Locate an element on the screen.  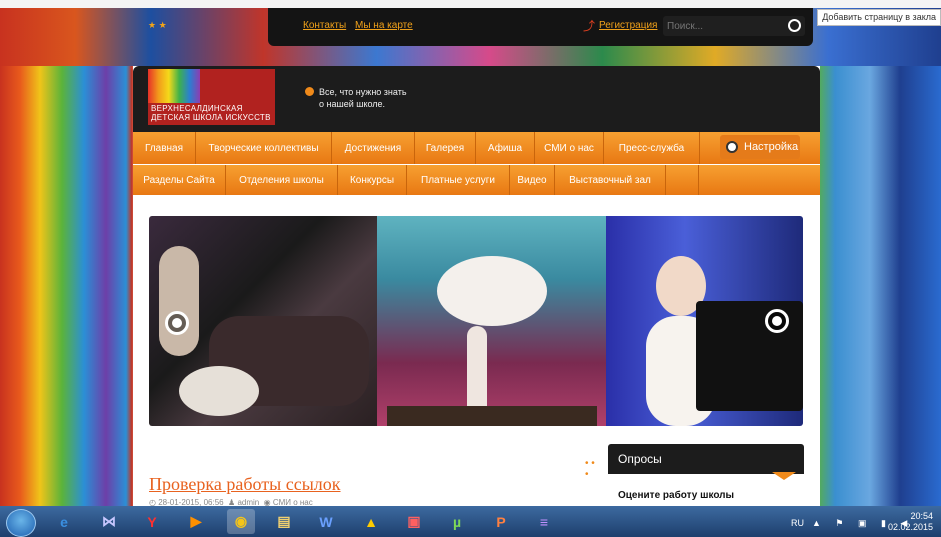
browser-chrome is located at coordinates (470, 4).